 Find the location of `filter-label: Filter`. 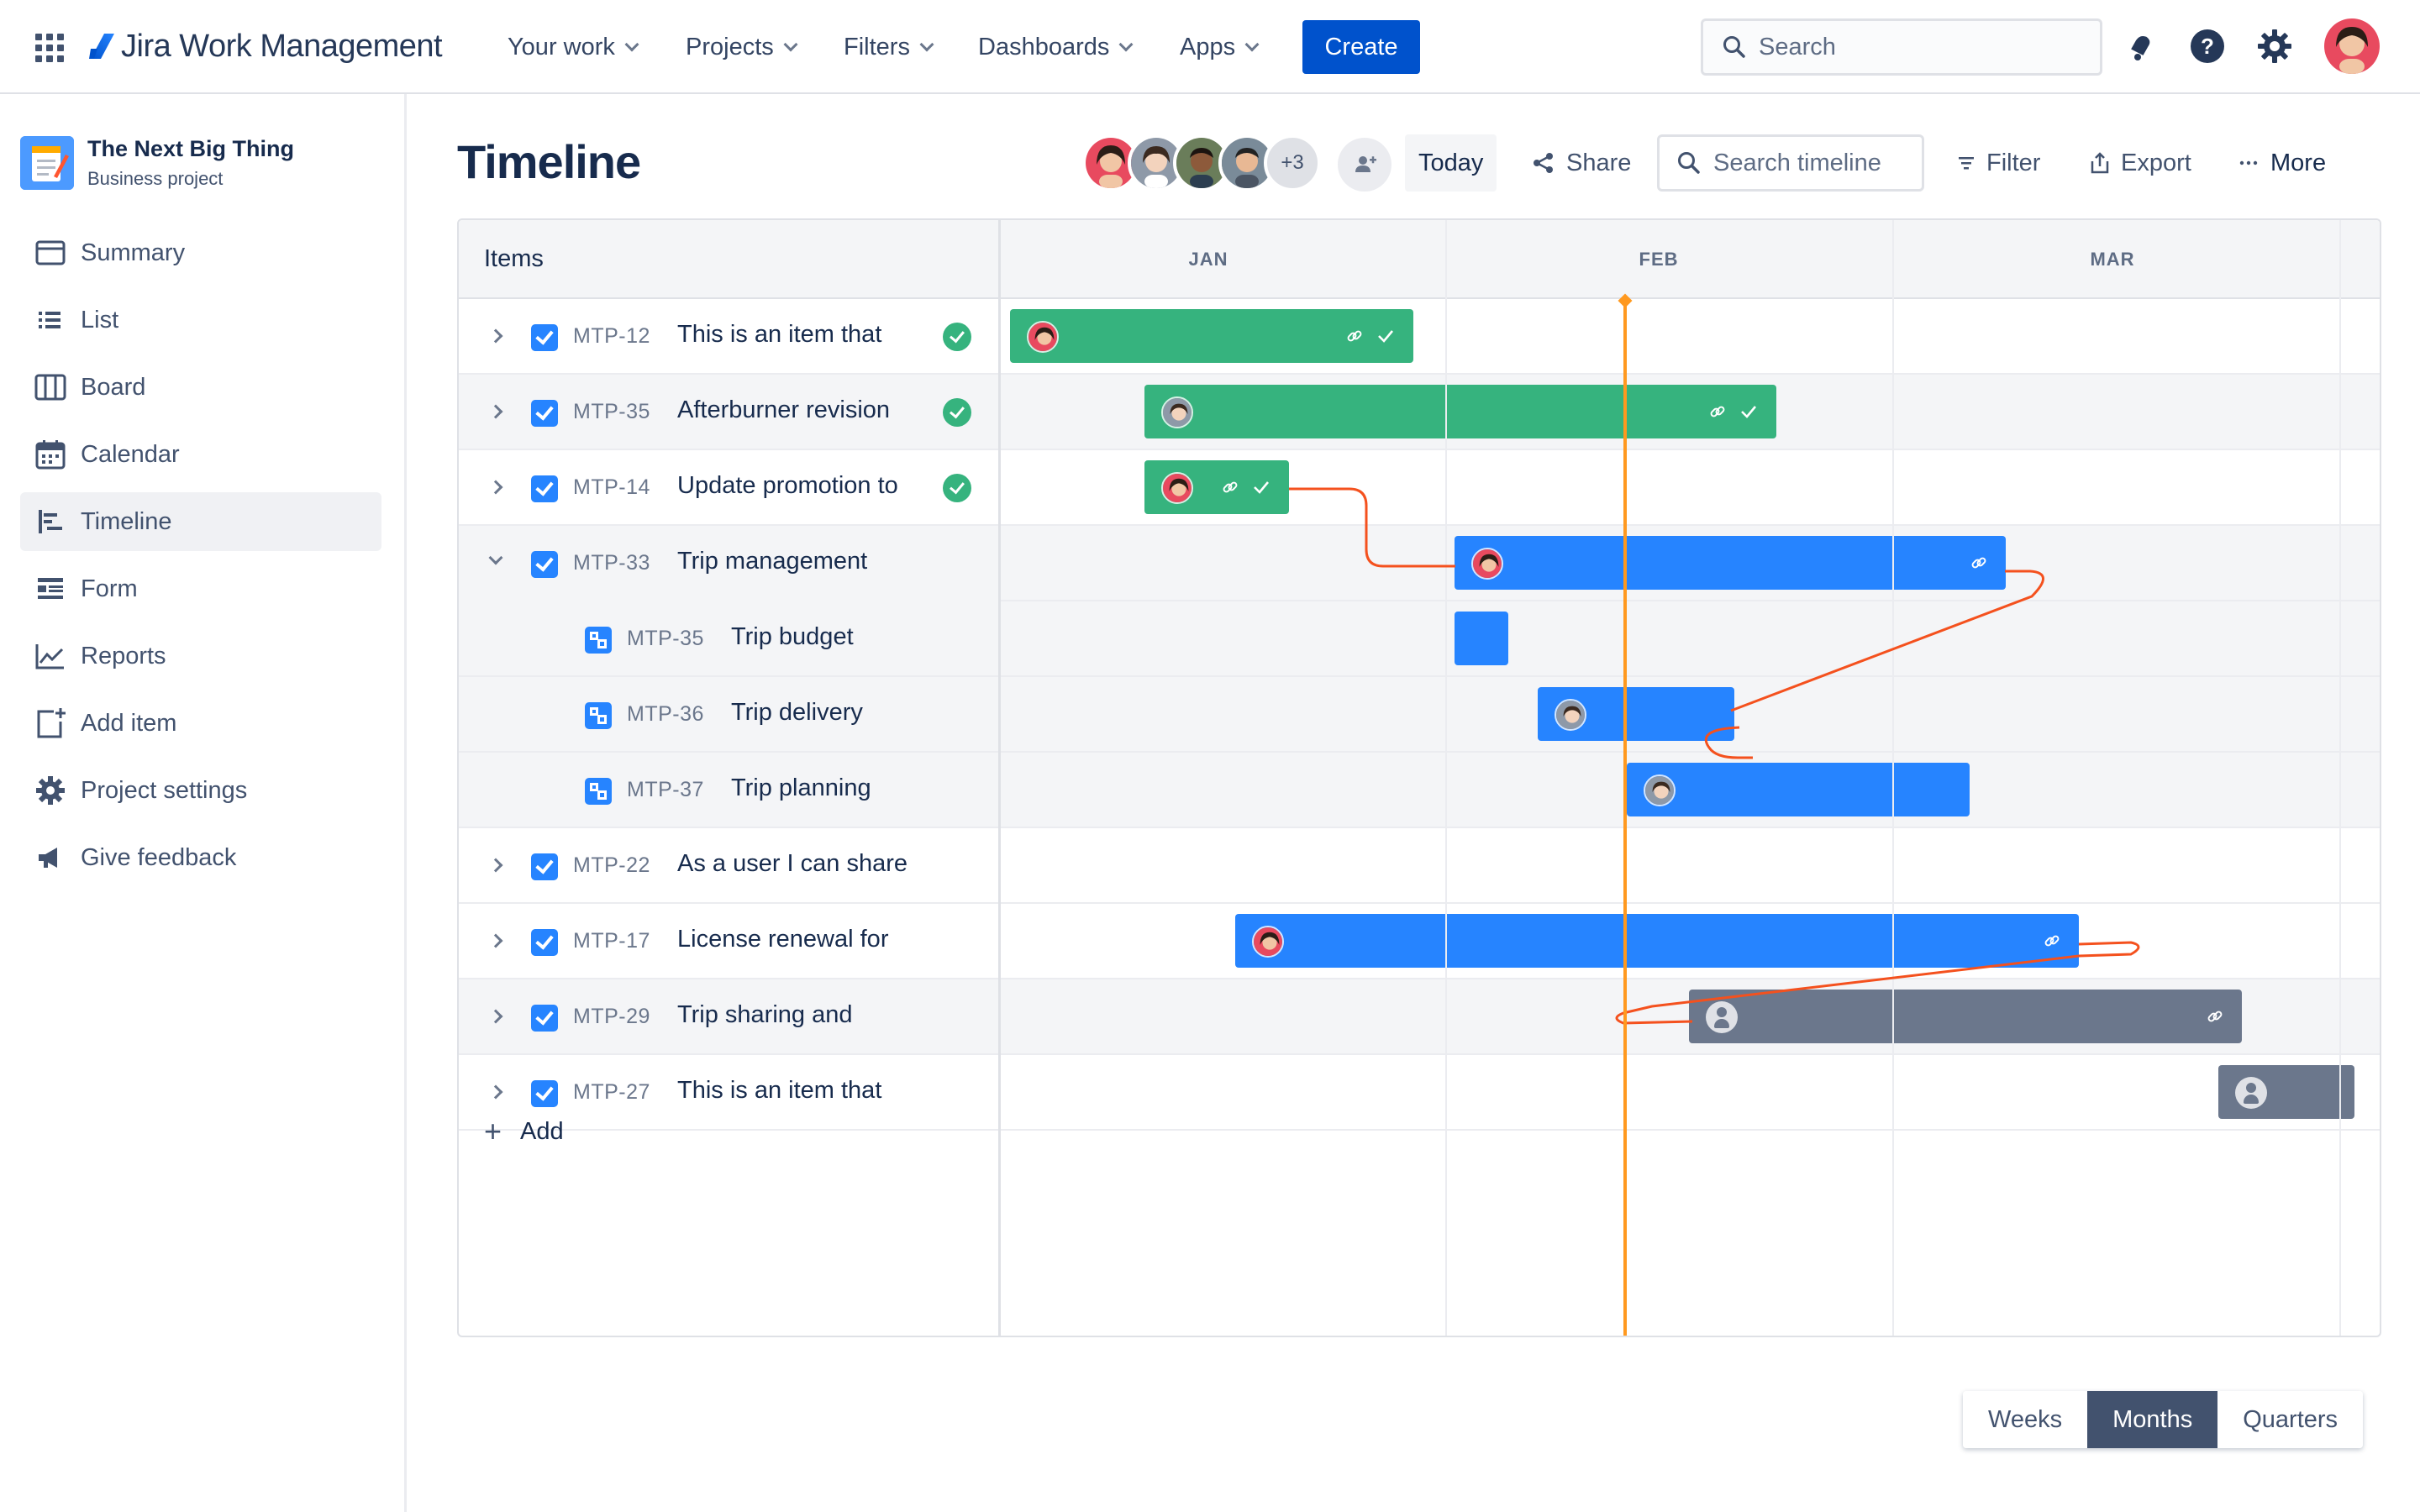

filter-label: Filter is located at coordinates (2013, 162).